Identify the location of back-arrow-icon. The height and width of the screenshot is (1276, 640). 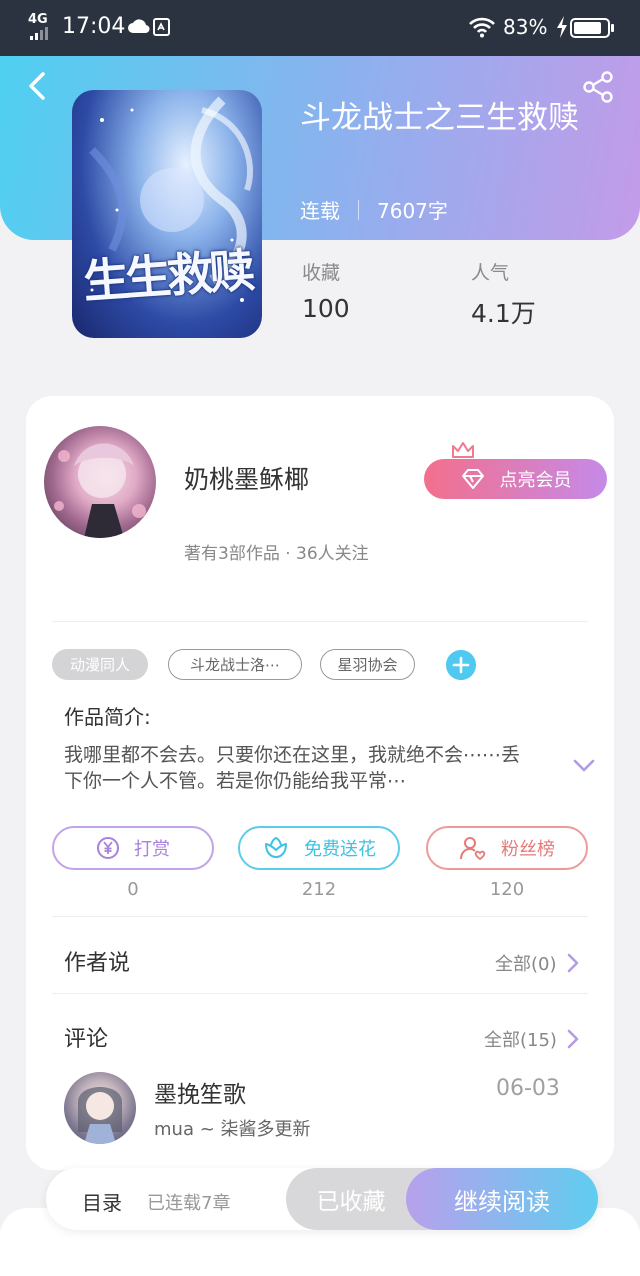
(38, 86).